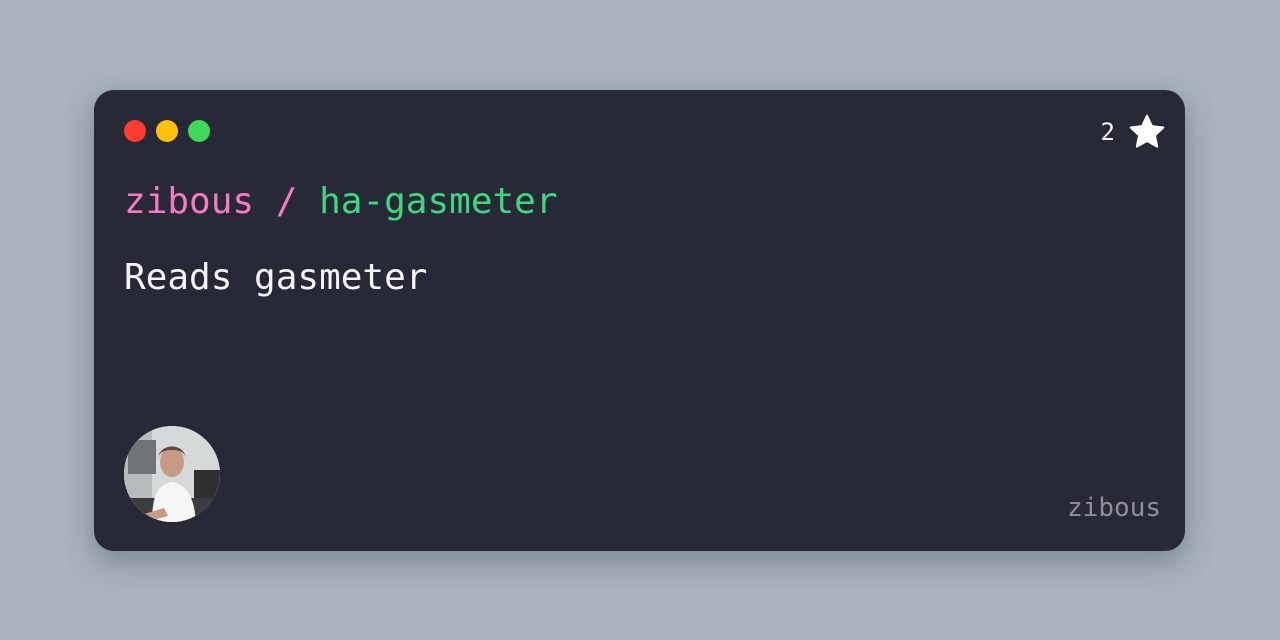 The width and height of the screenshot is (1280, 640). Describe the element at coordinates (135, 131) in the screenshot. I see `close-dot` at that location.